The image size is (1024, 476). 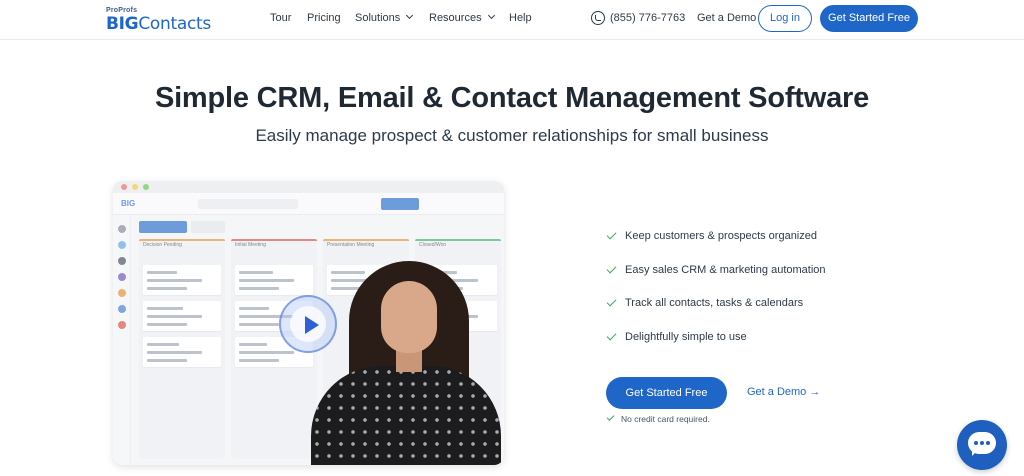 I want to click on nav-tour: Tour, so click(x=280, y=18).